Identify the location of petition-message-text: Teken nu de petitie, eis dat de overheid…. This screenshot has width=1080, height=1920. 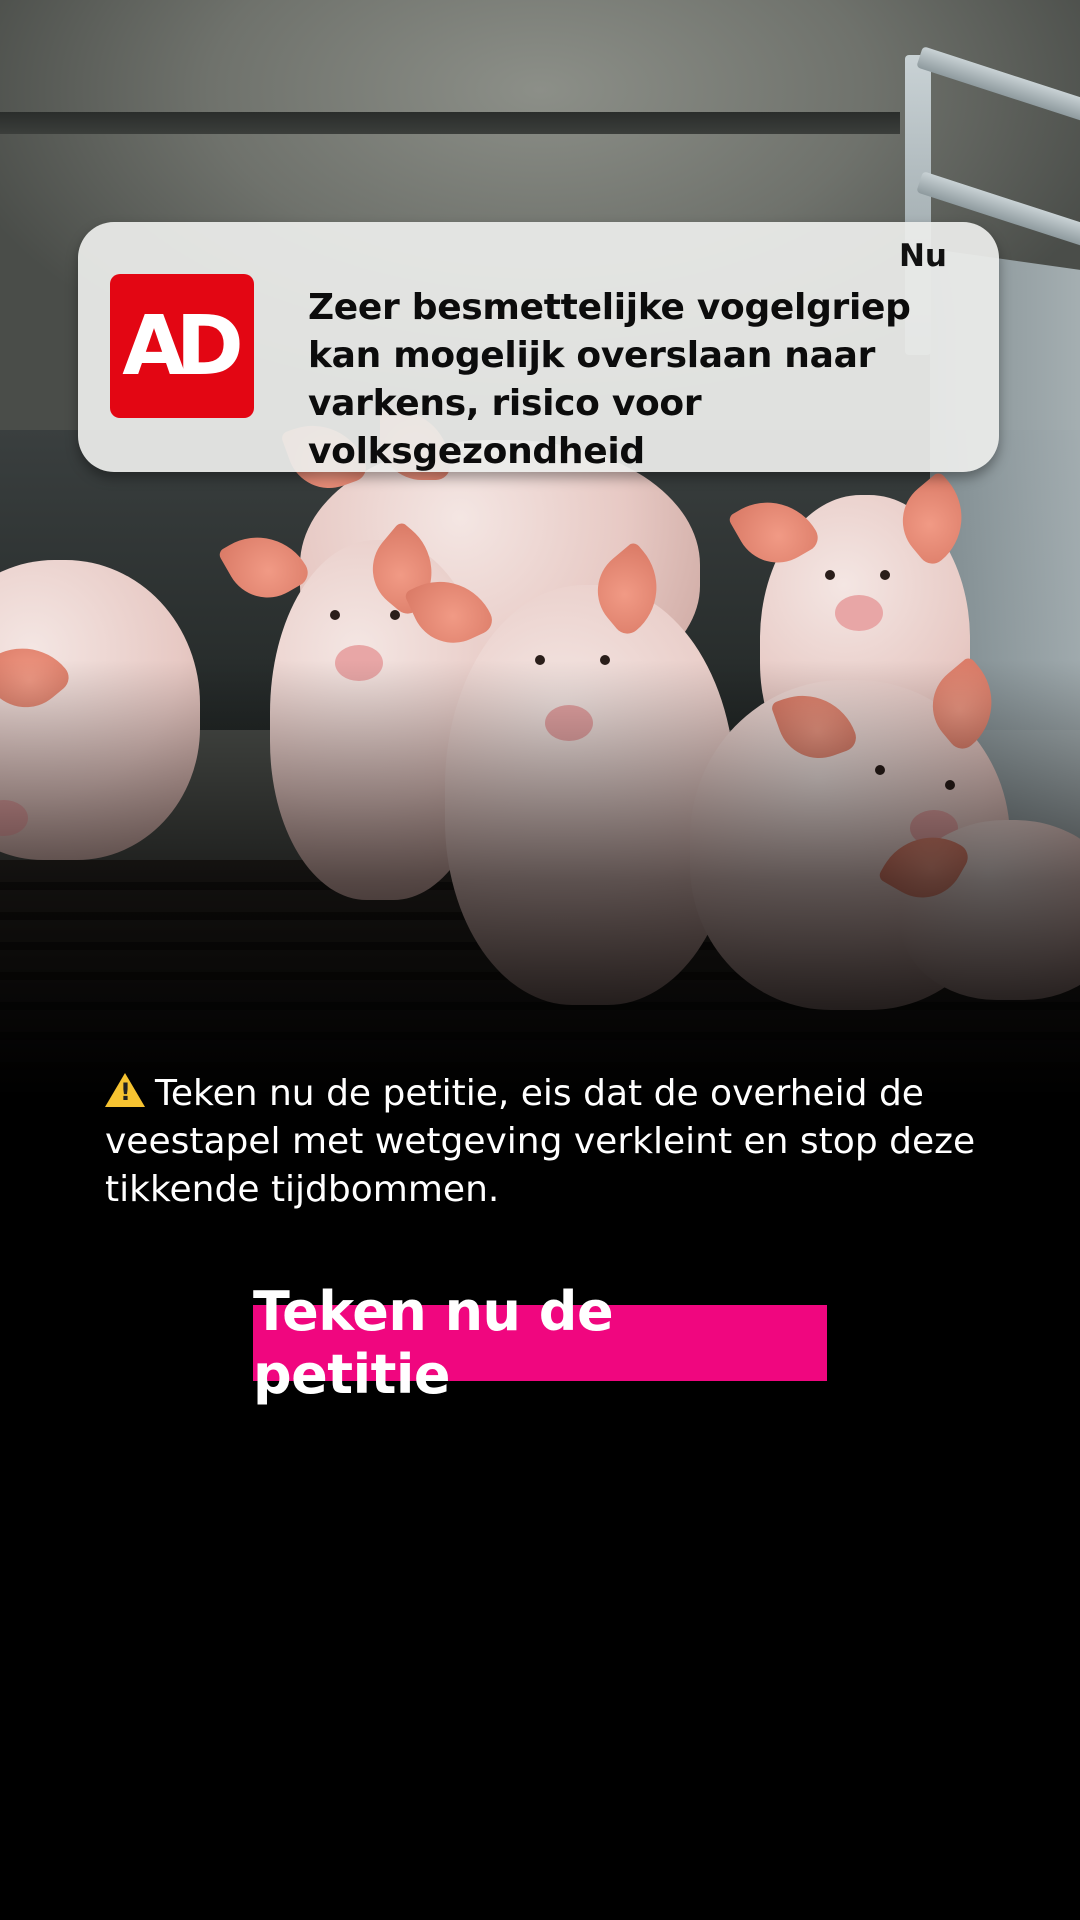
(540, 1141).